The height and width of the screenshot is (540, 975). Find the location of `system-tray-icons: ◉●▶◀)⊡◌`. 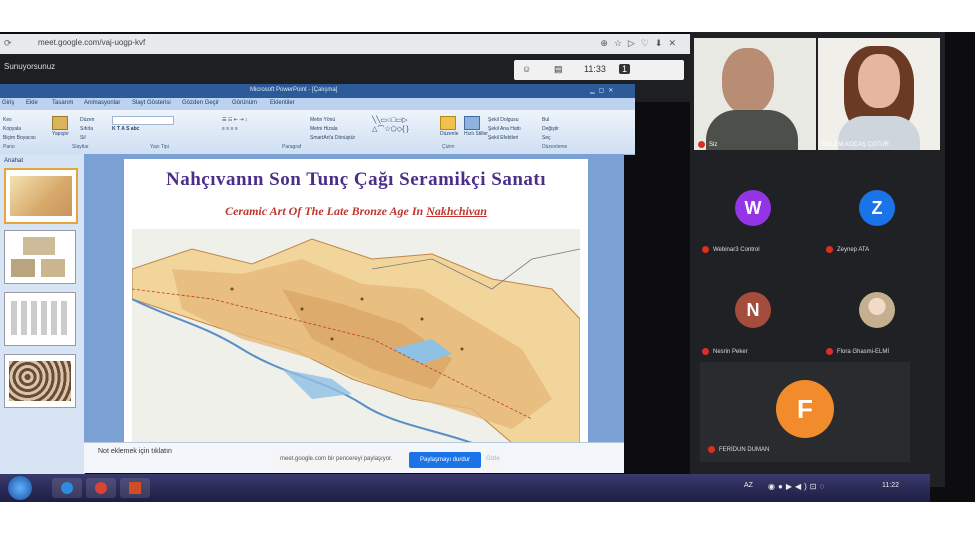

system-tray-icons: ◉●▶◀)⊡◌ is located at coordinates (797, 486).